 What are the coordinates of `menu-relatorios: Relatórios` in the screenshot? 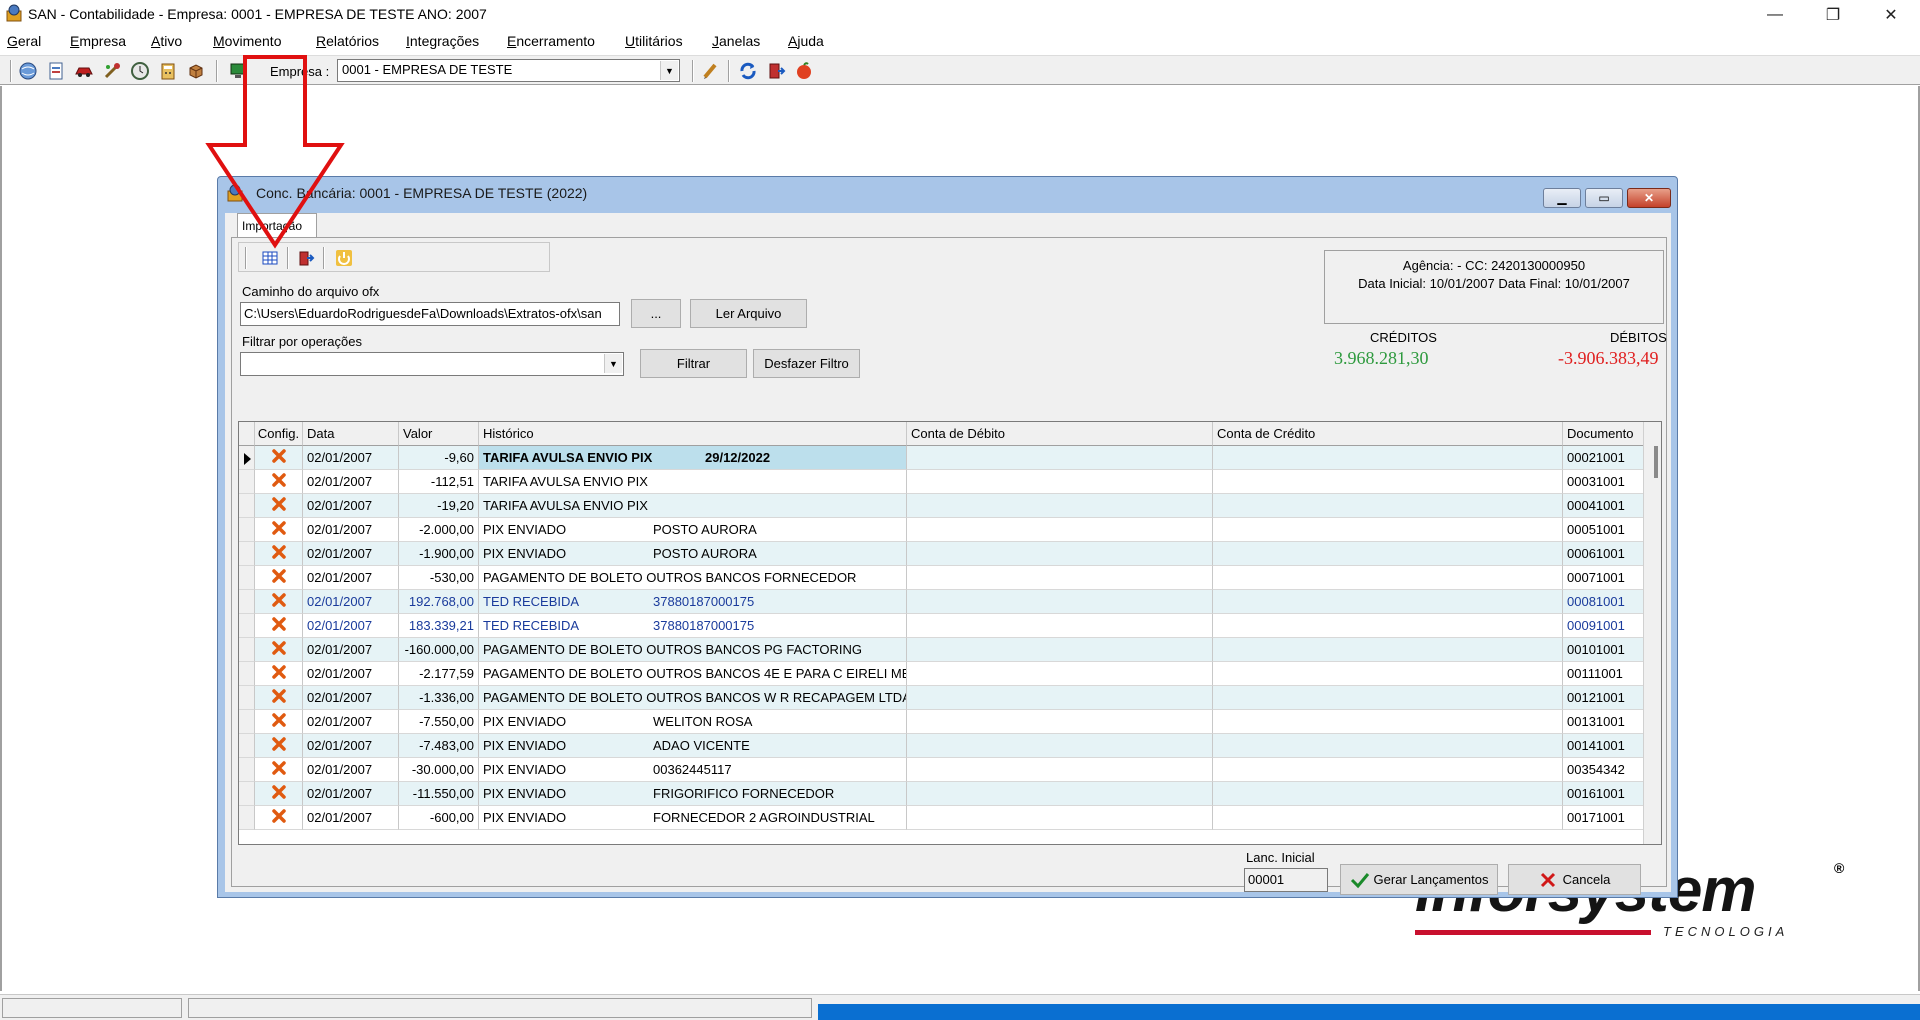 It's located at (347, 41).